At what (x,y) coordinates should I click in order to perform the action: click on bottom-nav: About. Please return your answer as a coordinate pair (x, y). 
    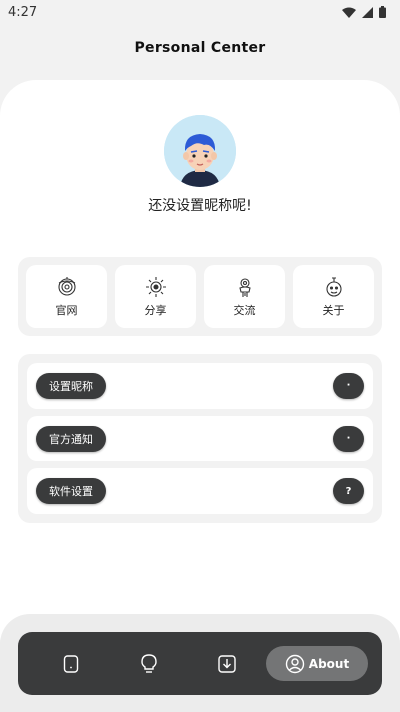
    Looking at the image, I should click on (200, 663).